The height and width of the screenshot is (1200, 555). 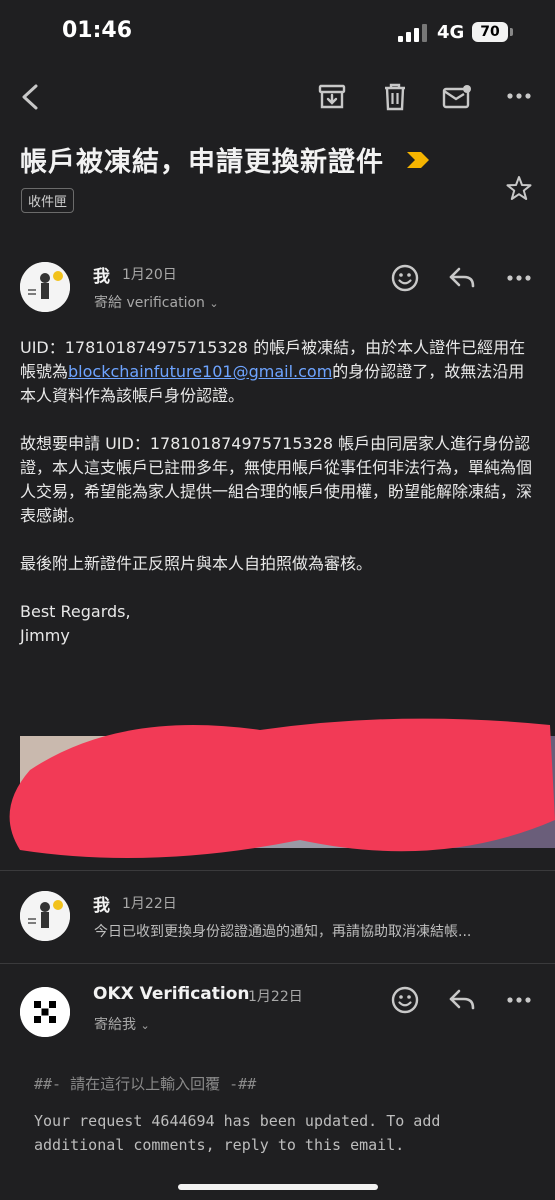 I want to click on reply-marker-line: ##- 請在這行以上輸入回覆 -##, so click(x=145, y=1084).